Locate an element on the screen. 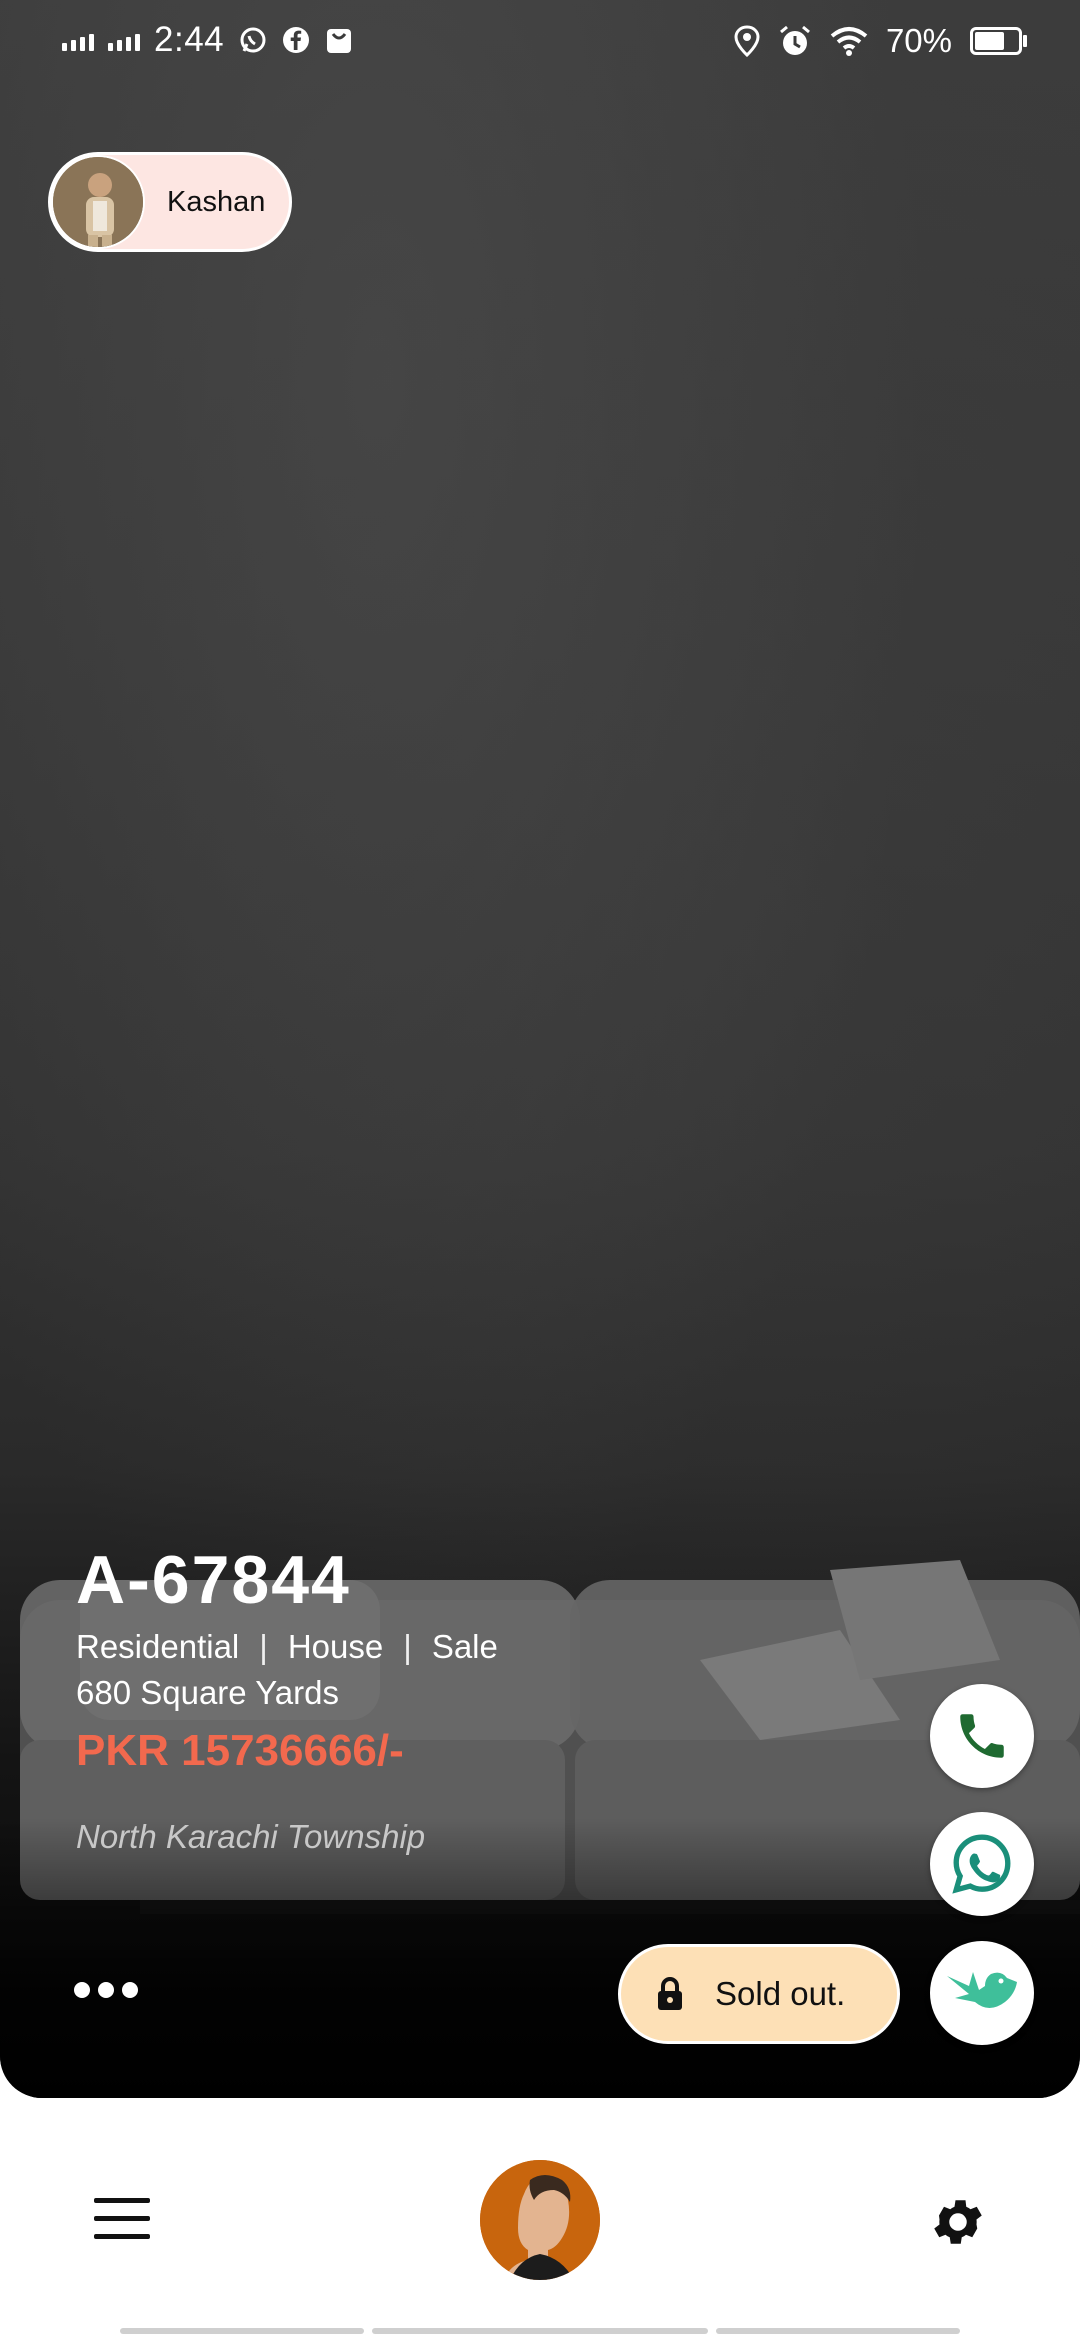 This screenshot has width=1080, height=2340. agent-chip: Kashan is located at coordinates (170, 202).